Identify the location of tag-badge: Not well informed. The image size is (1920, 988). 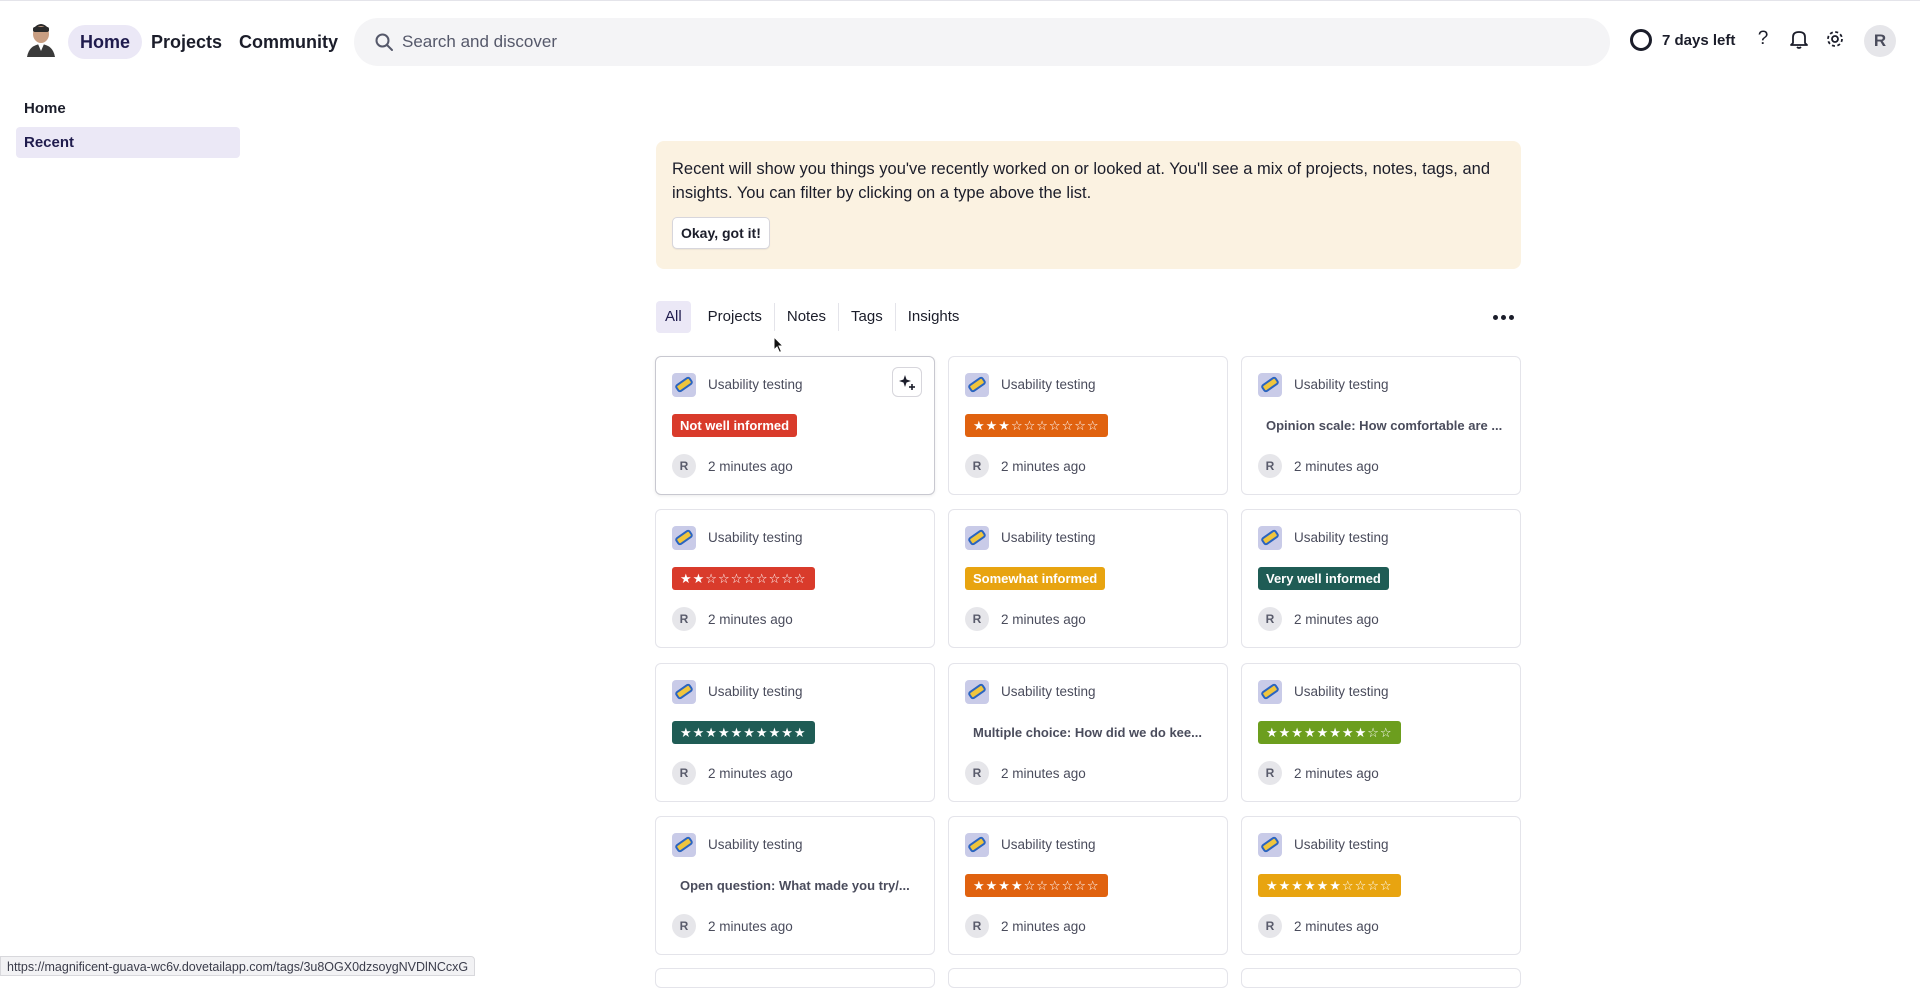
(735, 425).